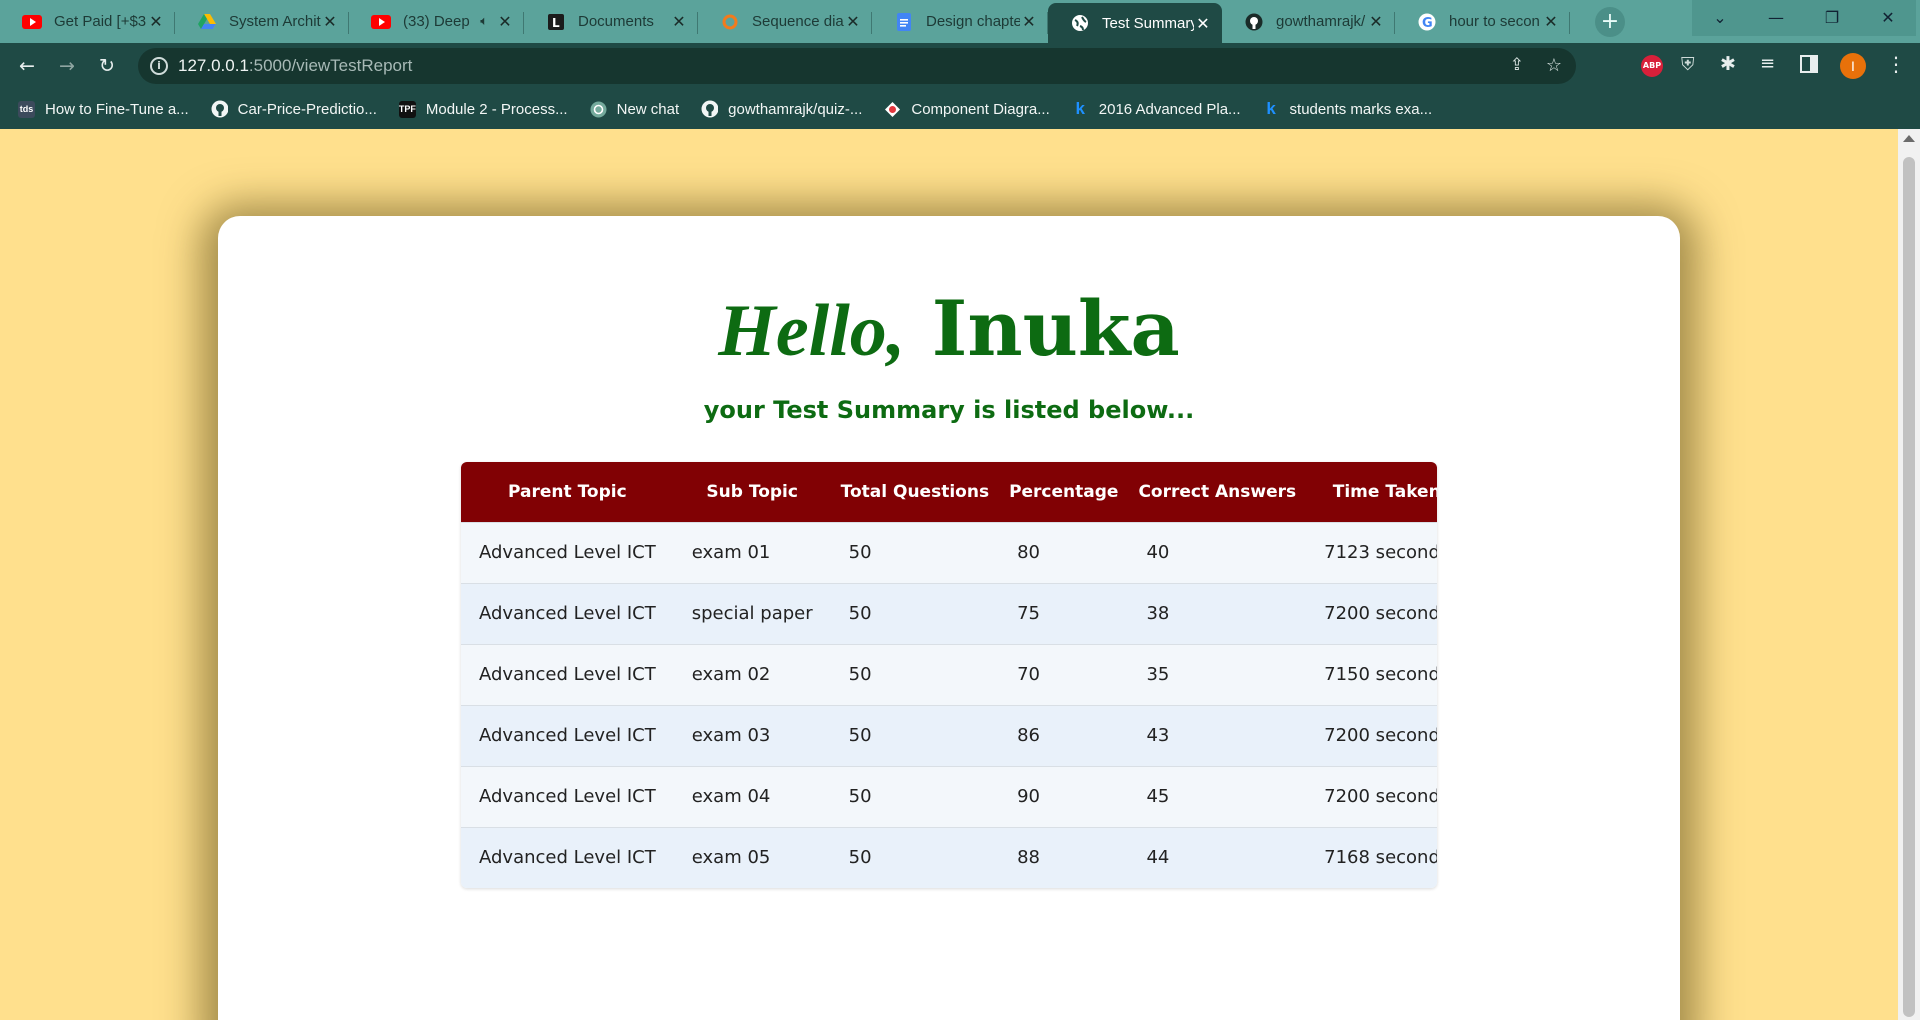 This screenshot has width=1920, height=1020. I want to click on shield-extension-icon: ⛨, so click(1688, 64).